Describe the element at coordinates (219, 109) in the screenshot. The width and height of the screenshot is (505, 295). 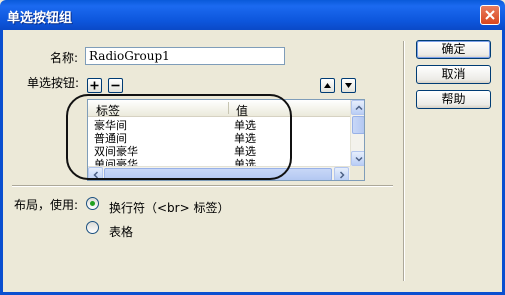
I see `list-header: 标签 值` at that location.